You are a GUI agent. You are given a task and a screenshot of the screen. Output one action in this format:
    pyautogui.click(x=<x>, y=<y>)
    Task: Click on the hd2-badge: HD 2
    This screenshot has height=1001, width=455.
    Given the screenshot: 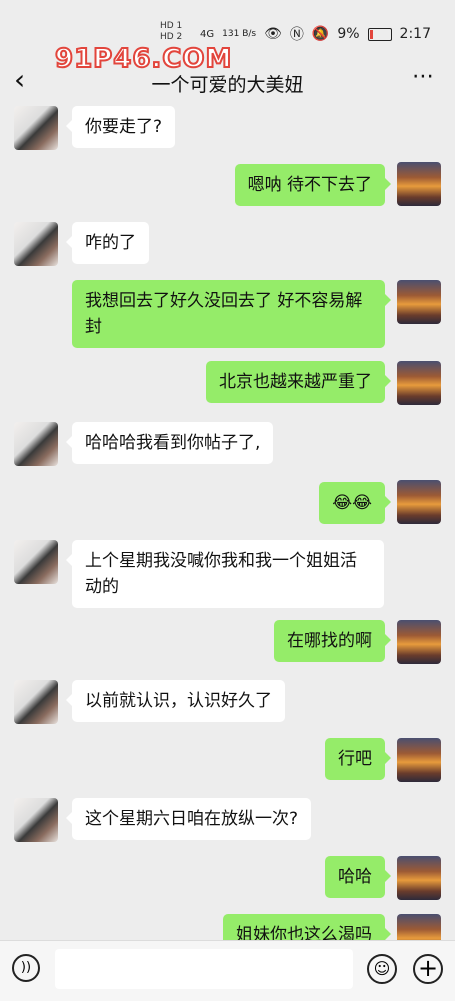 What is the action you would take?
    pyautogui.click(x=171, y=37)
    